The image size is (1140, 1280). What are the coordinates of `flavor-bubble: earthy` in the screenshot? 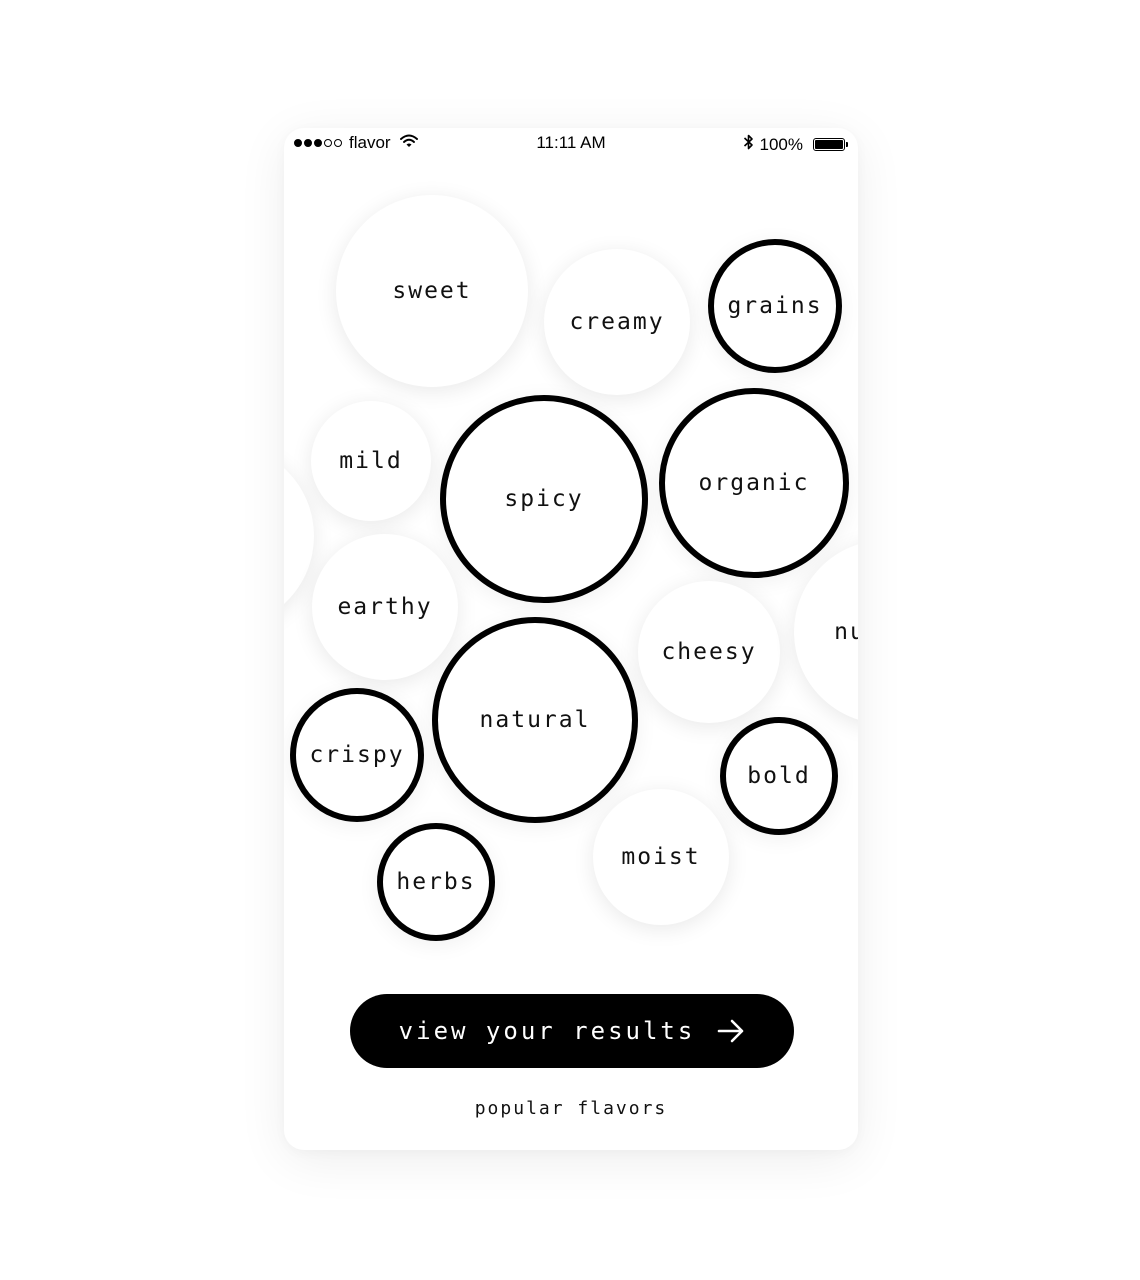 It's located at (385, 607).